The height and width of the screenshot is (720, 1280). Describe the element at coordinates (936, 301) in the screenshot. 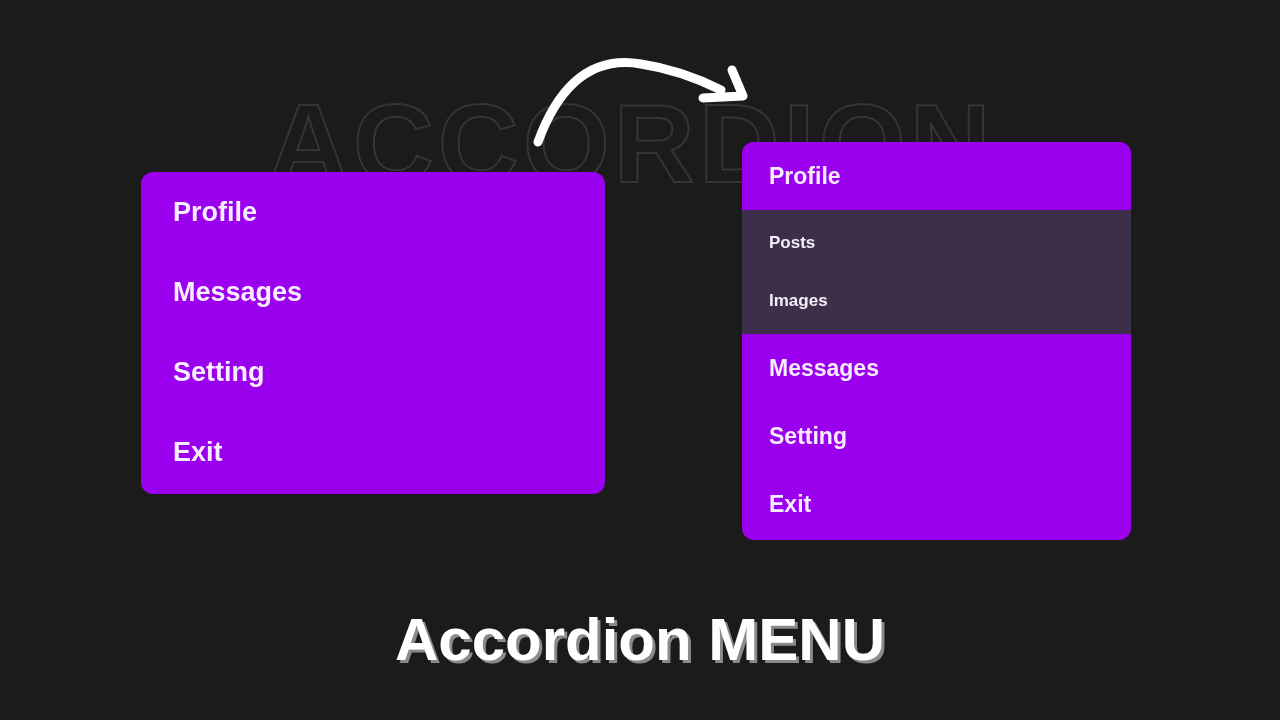

I see `submenu-item: Images` at that location.